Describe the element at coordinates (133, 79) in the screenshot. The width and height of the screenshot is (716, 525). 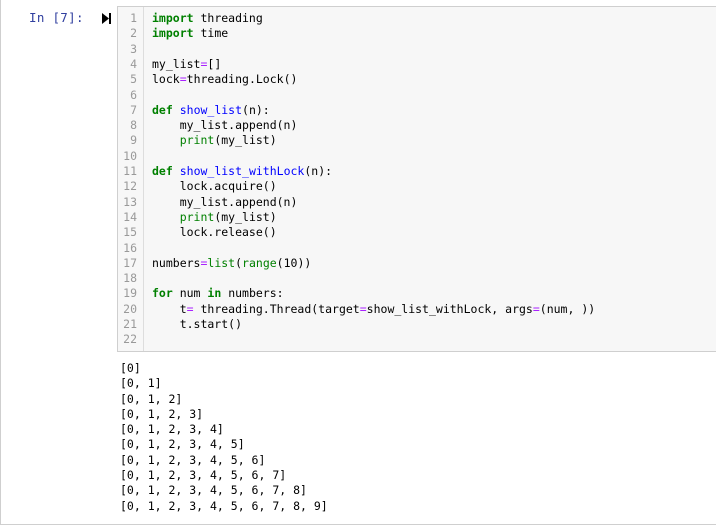
I see `line-number: 5` at that location.